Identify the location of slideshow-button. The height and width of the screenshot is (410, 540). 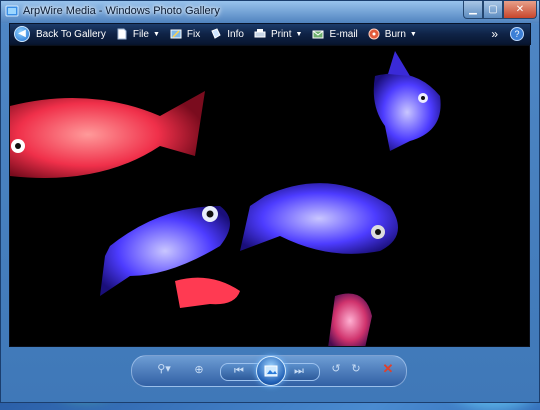
(271, 371).